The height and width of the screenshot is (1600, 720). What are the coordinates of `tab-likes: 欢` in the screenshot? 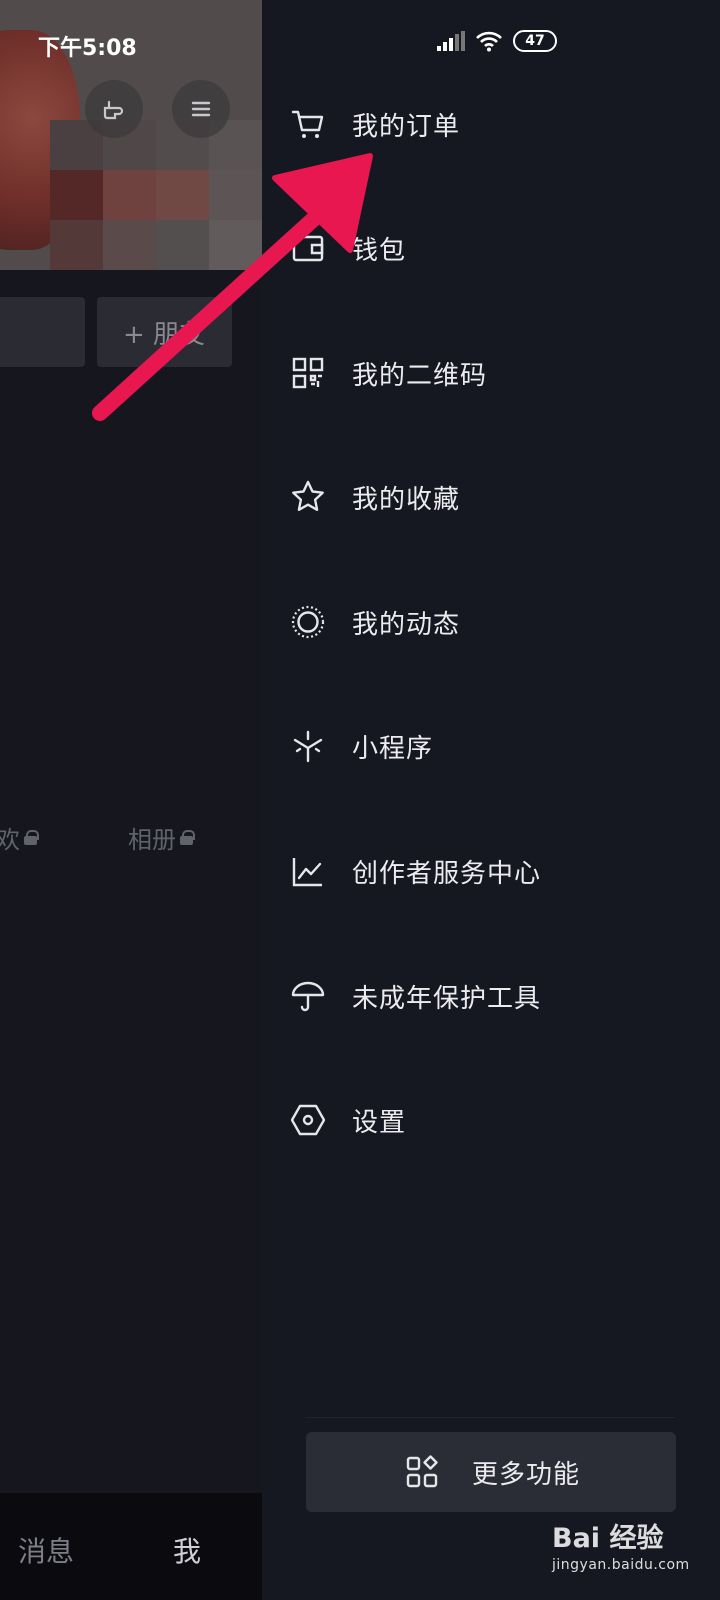 It's located at (19, 837).